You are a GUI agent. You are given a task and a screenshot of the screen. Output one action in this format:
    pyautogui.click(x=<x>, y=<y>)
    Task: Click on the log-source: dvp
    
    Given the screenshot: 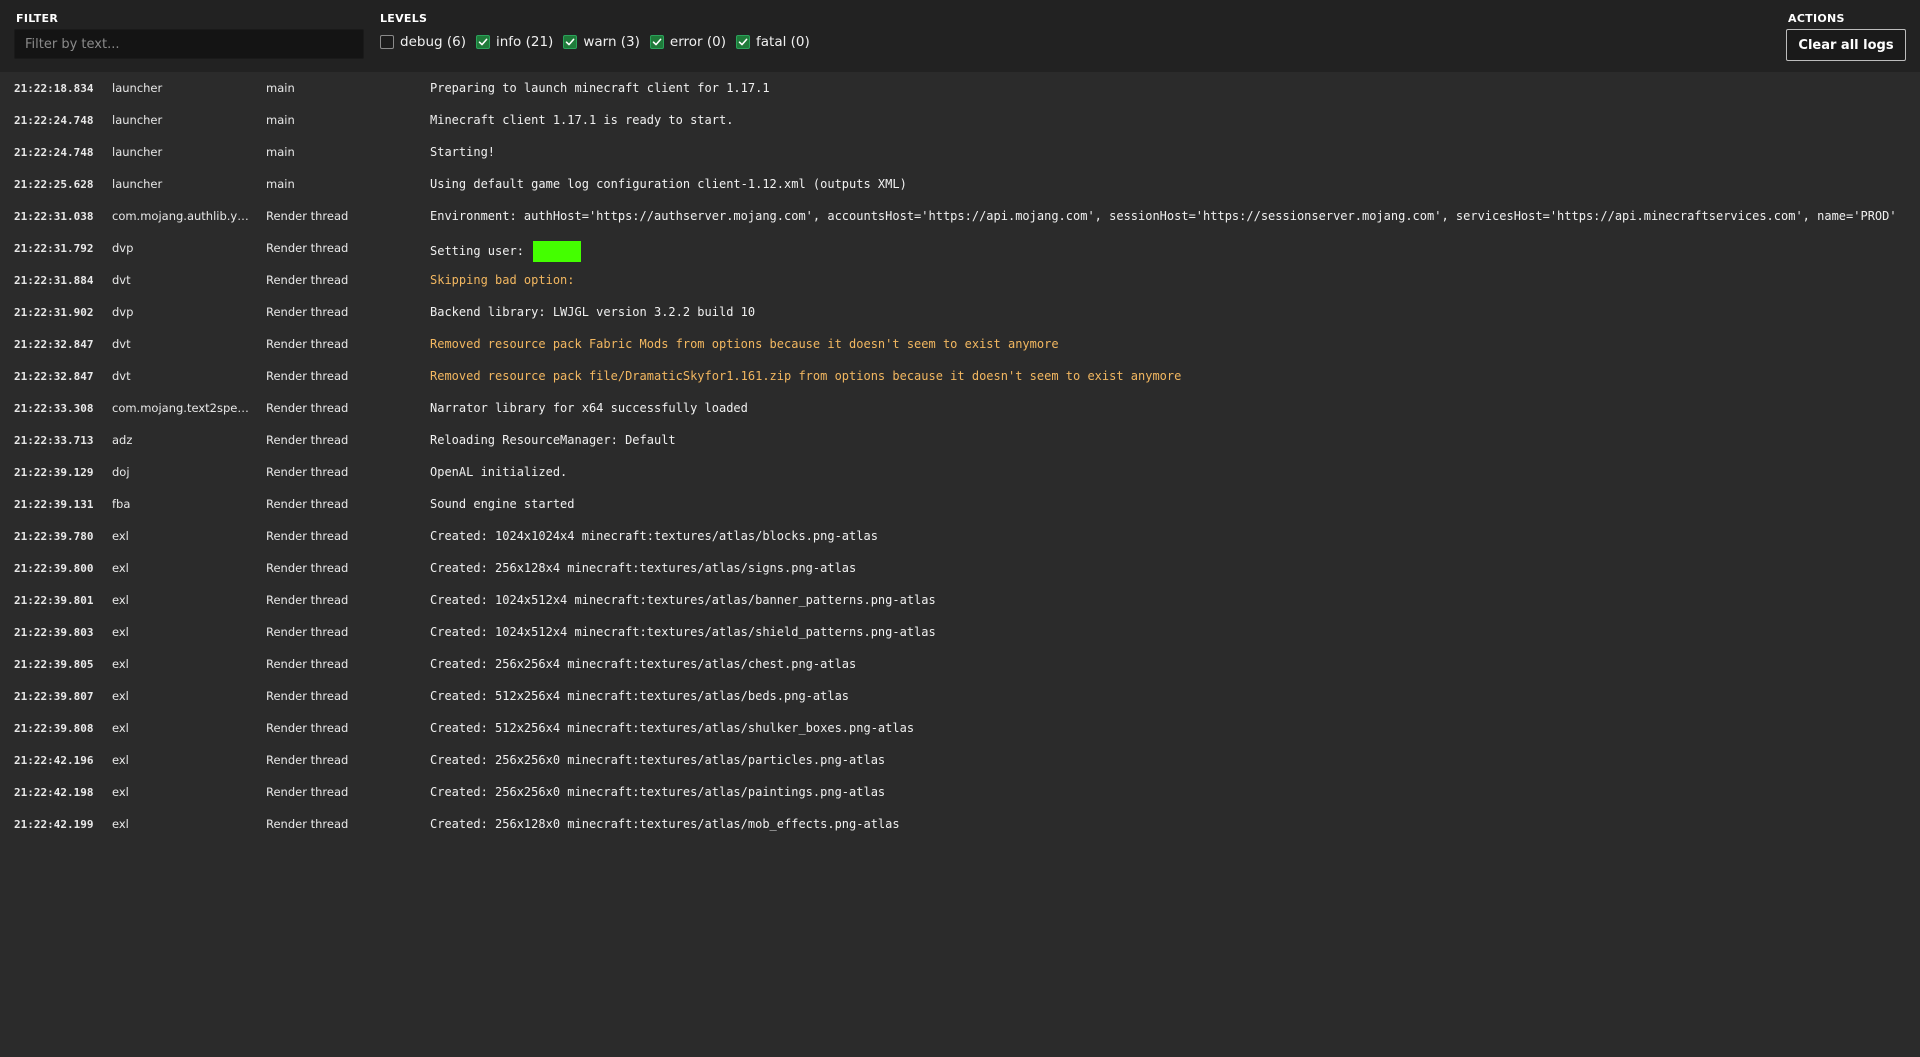 What is the action you would take?
    pyautogui.click(x=123, y=312)
    